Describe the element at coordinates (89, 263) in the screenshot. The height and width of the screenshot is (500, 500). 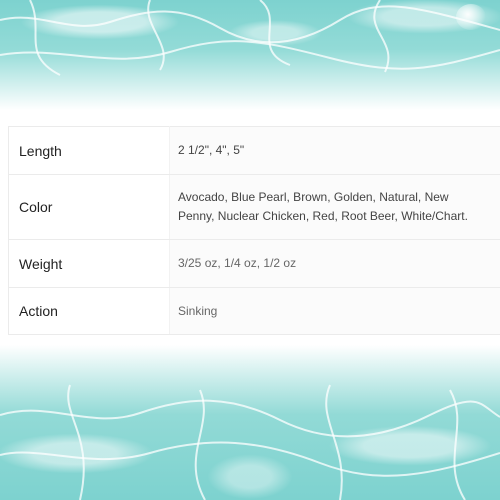
I see `spec-label-weight: Weight` at that location.